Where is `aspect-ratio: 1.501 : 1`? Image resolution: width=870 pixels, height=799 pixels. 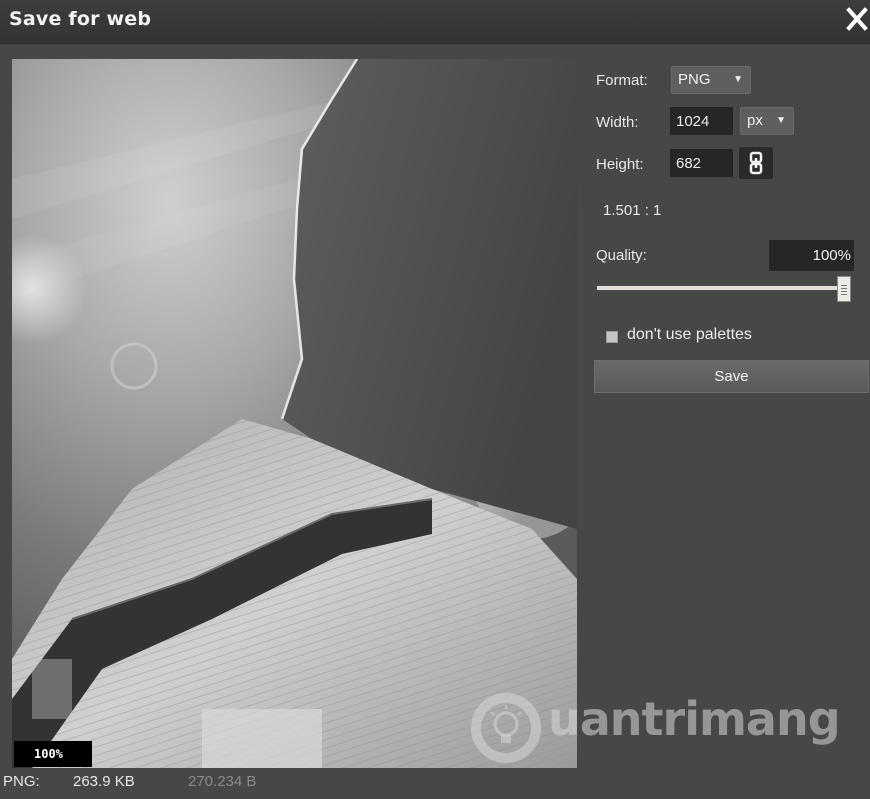 aspect-ratio: 1.501 : 1 is located at coordinates (632, 210).